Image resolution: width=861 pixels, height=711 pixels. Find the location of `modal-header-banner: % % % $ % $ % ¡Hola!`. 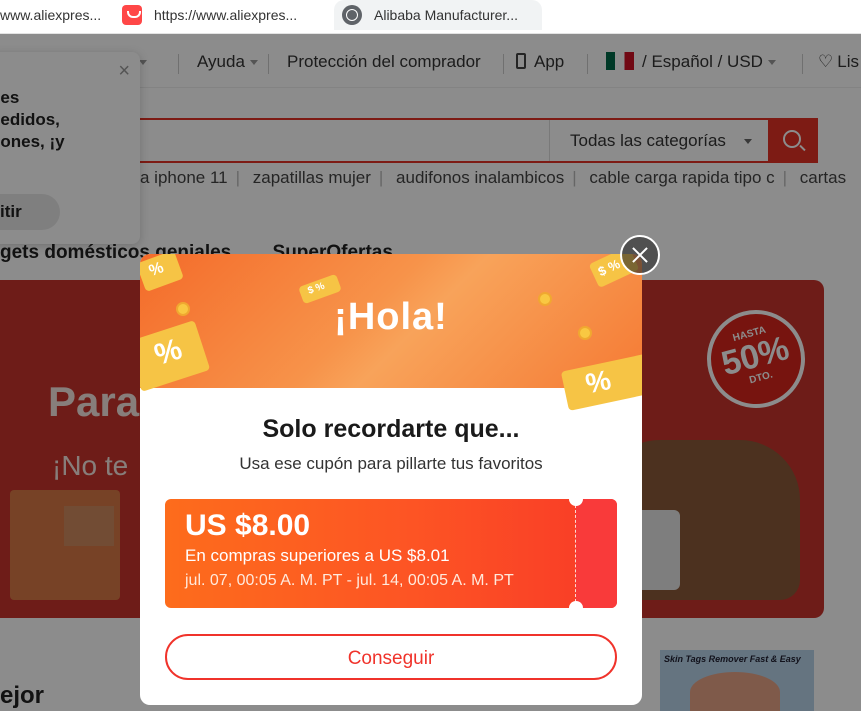

modal-header-banner: % % % $ % $ % ¡Hola! is located at coordinates (391, 332).